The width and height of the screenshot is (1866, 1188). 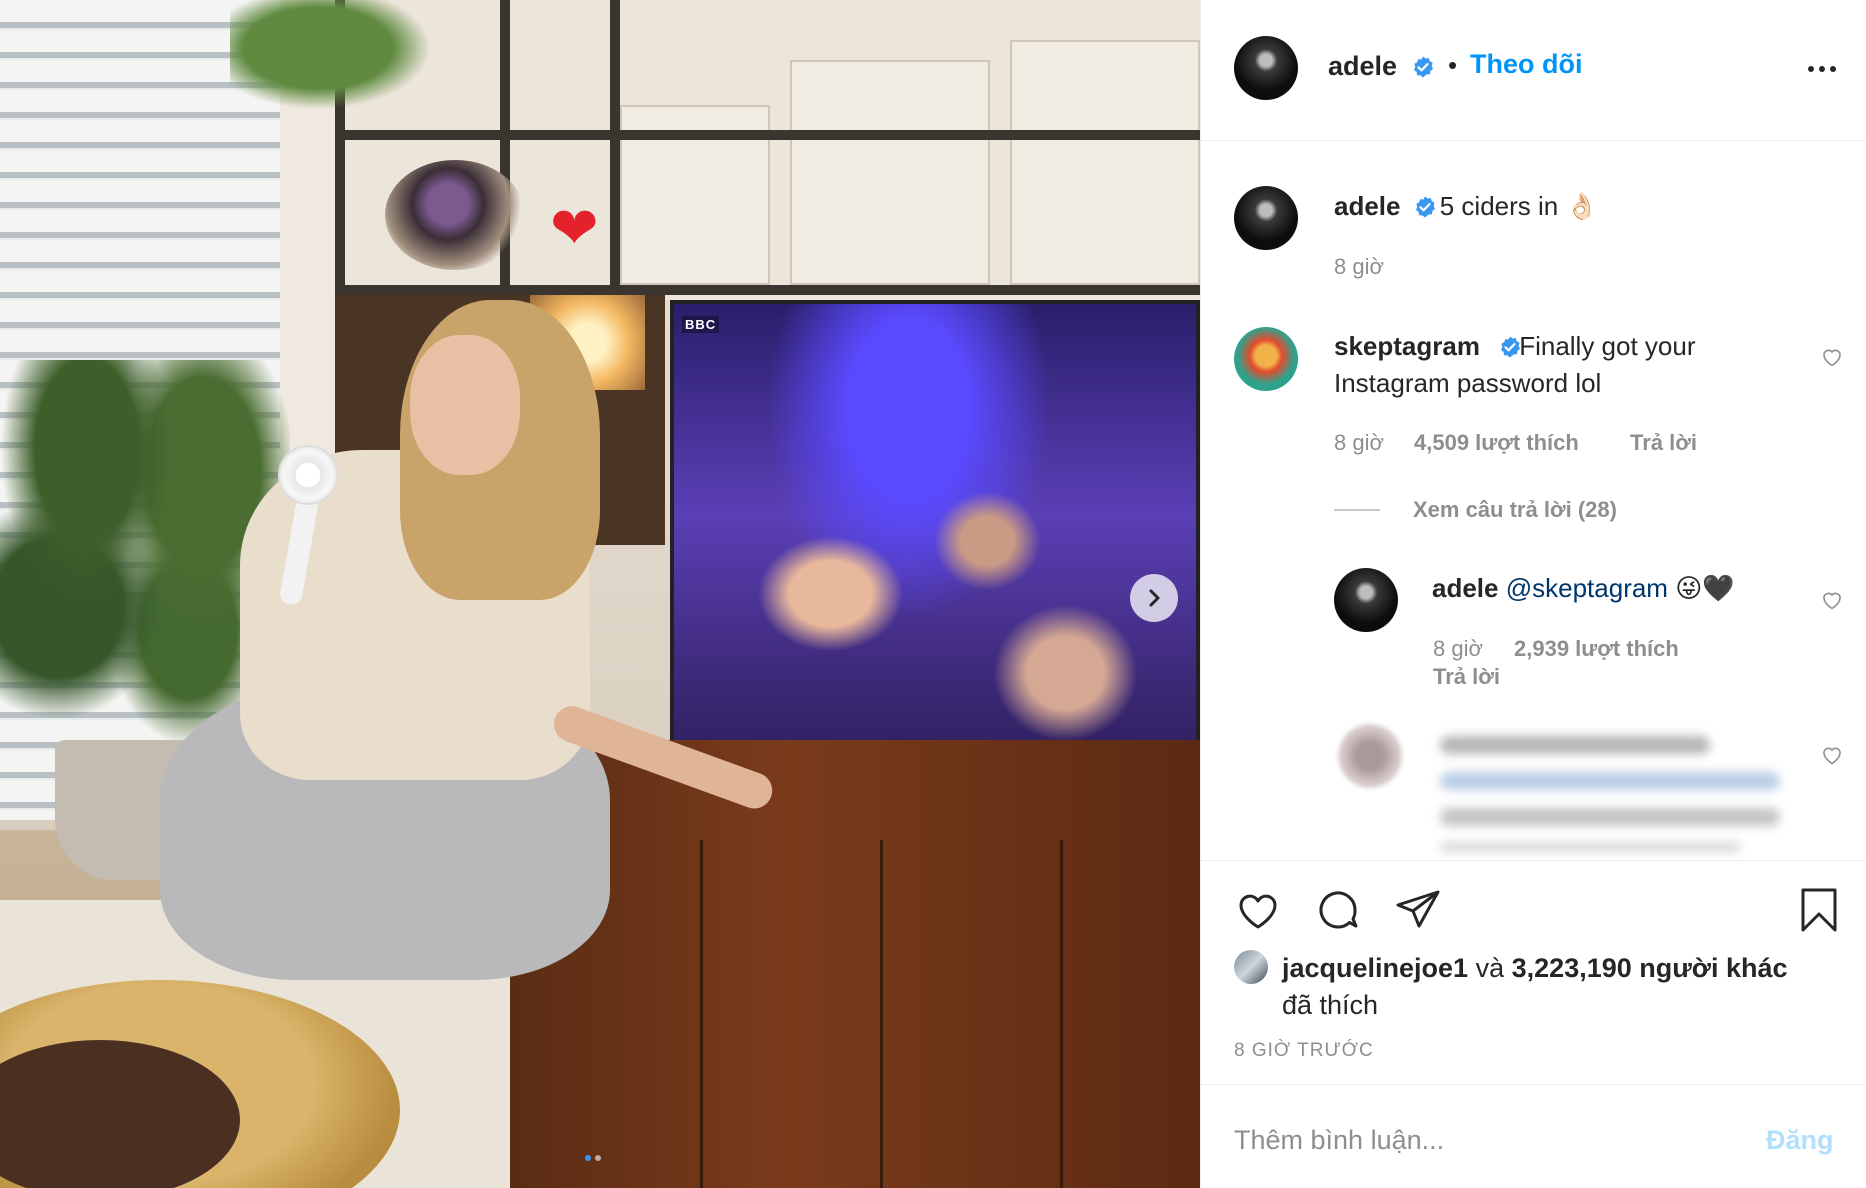 What do you see at coordinates (340, 60) in the screenshot?
I see `hanging-plant` at bounding box center [340, 60].